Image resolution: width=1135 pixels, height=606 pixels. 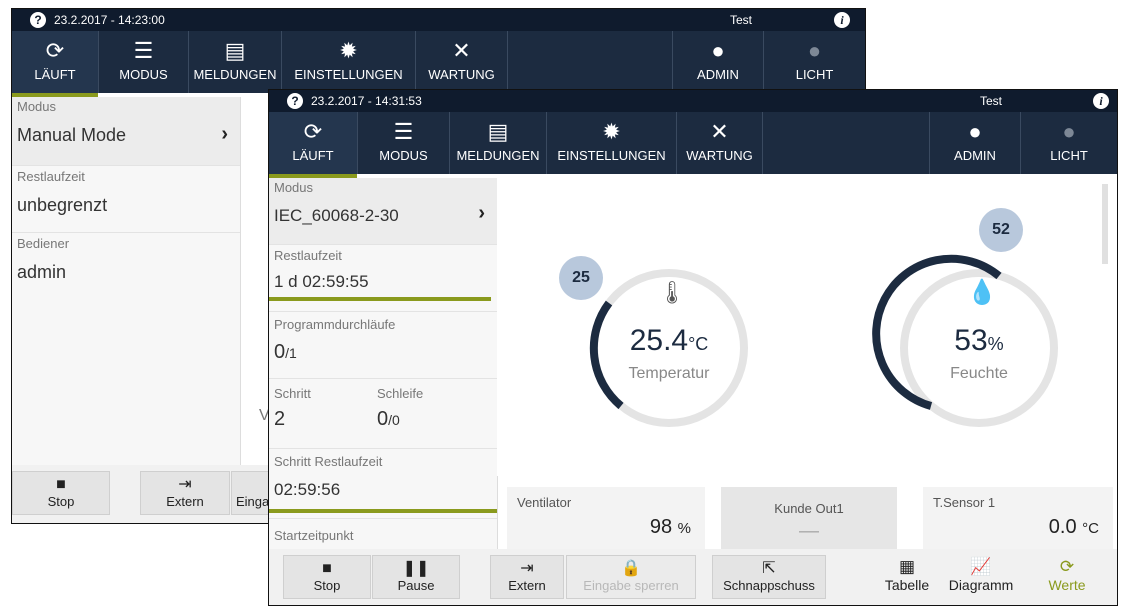 I want to click on pause-button: ❚❚ Pause, so click(x=416, y=577).